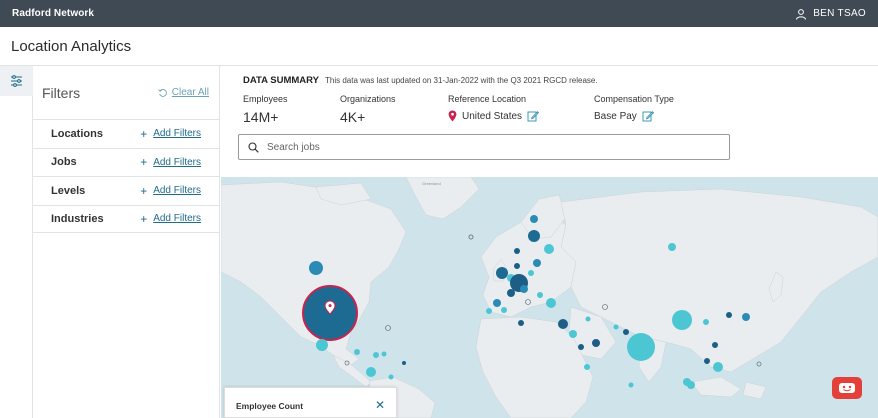 The height and width of the screenshot is (418, 878). Describe the element at coordinates (126, 218) in the screenshot. I see `filter-row-industries: Industries + Add Filters` at that location.